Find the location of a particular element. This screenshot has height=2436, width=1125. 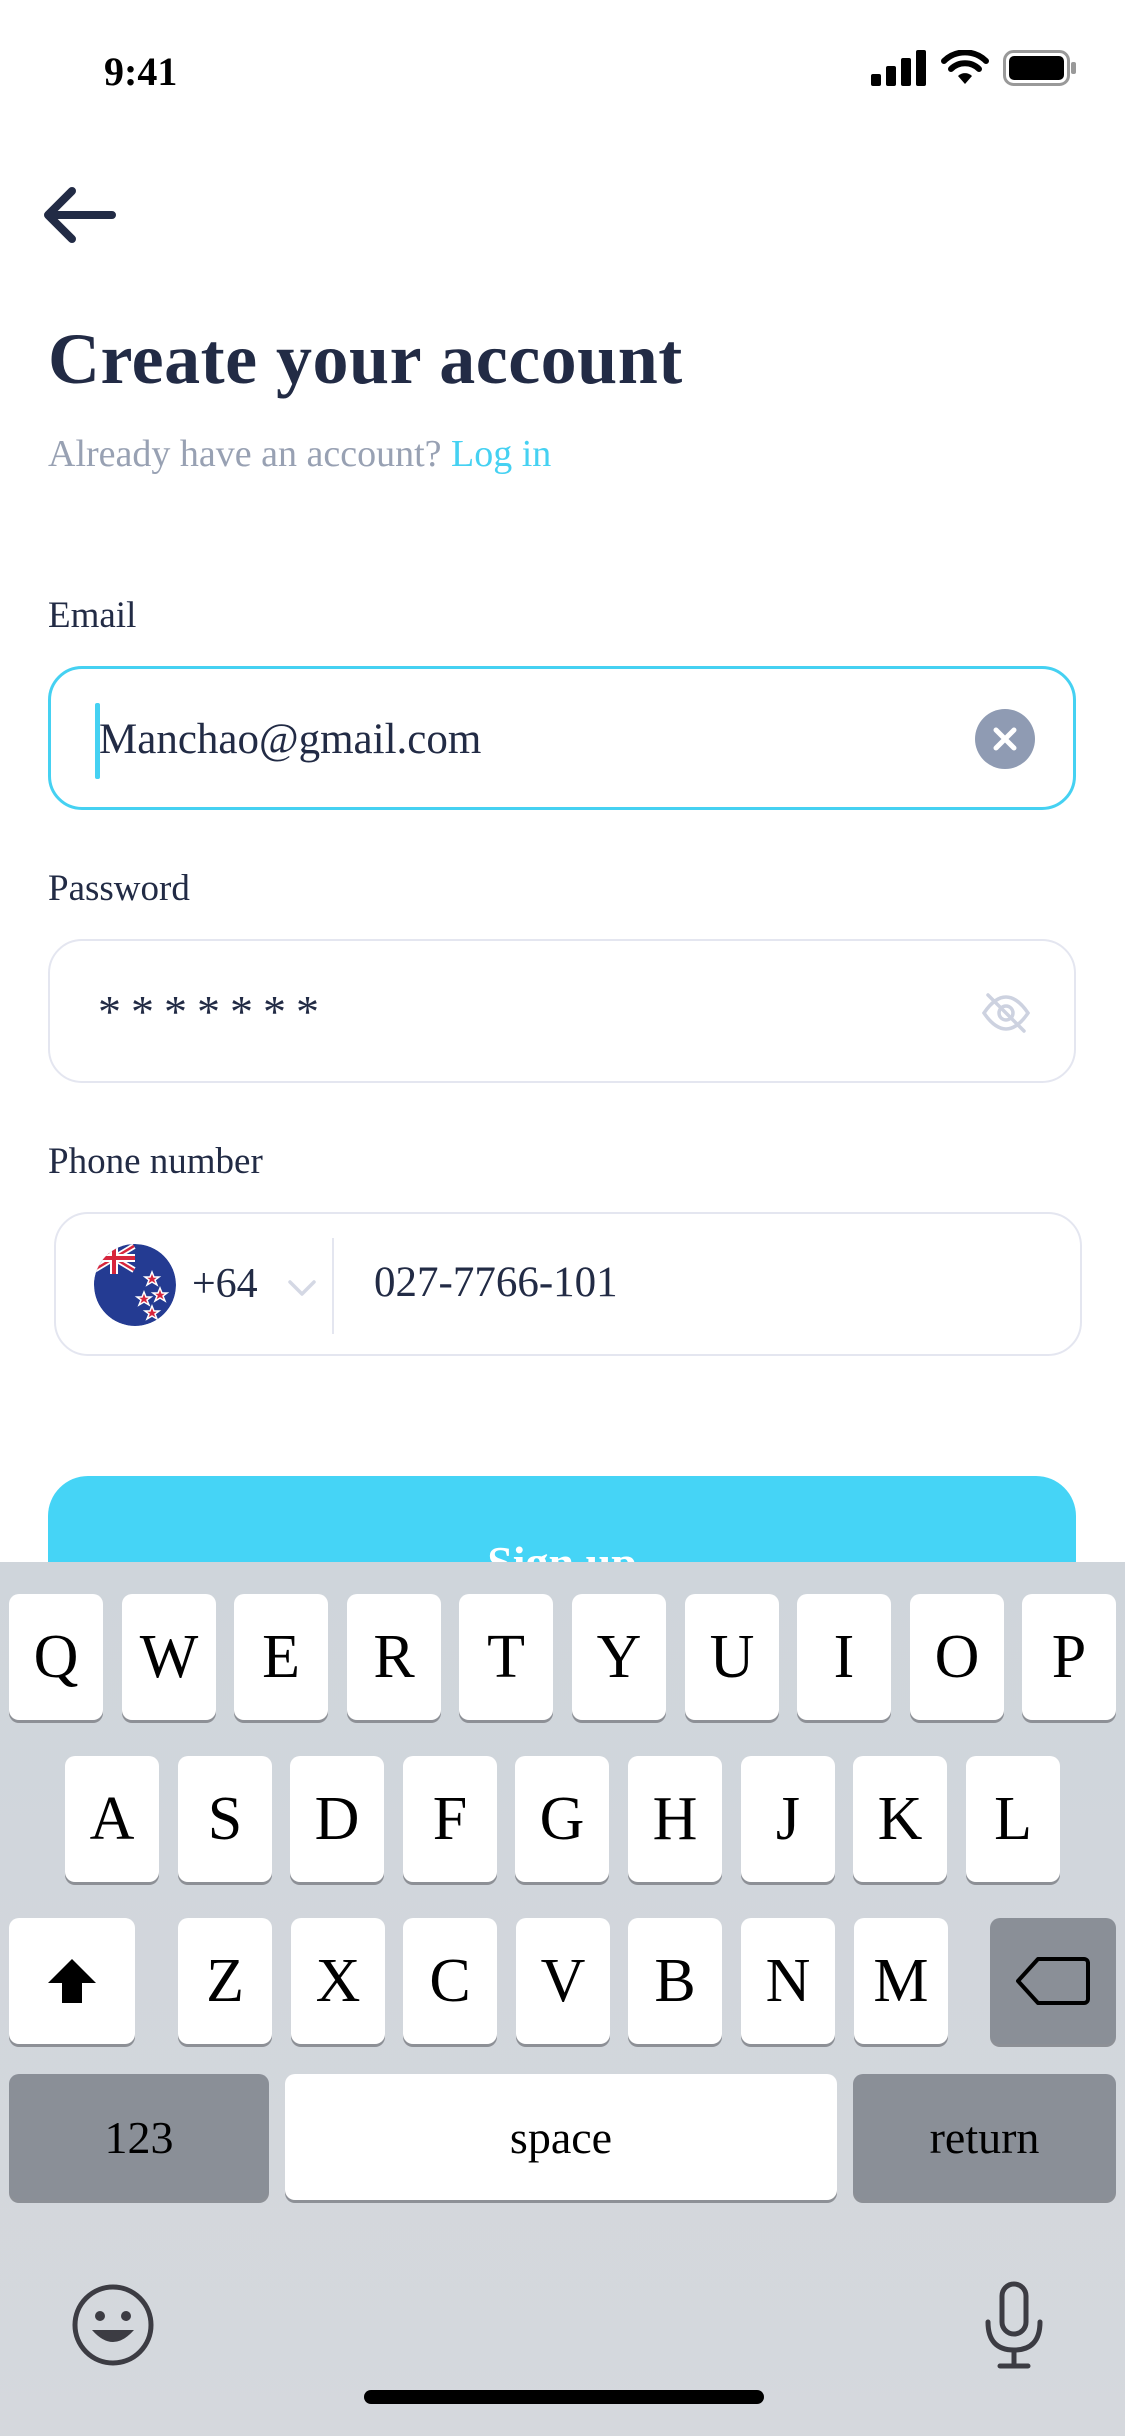

key-b: B is located at coordinates (675, 1981).